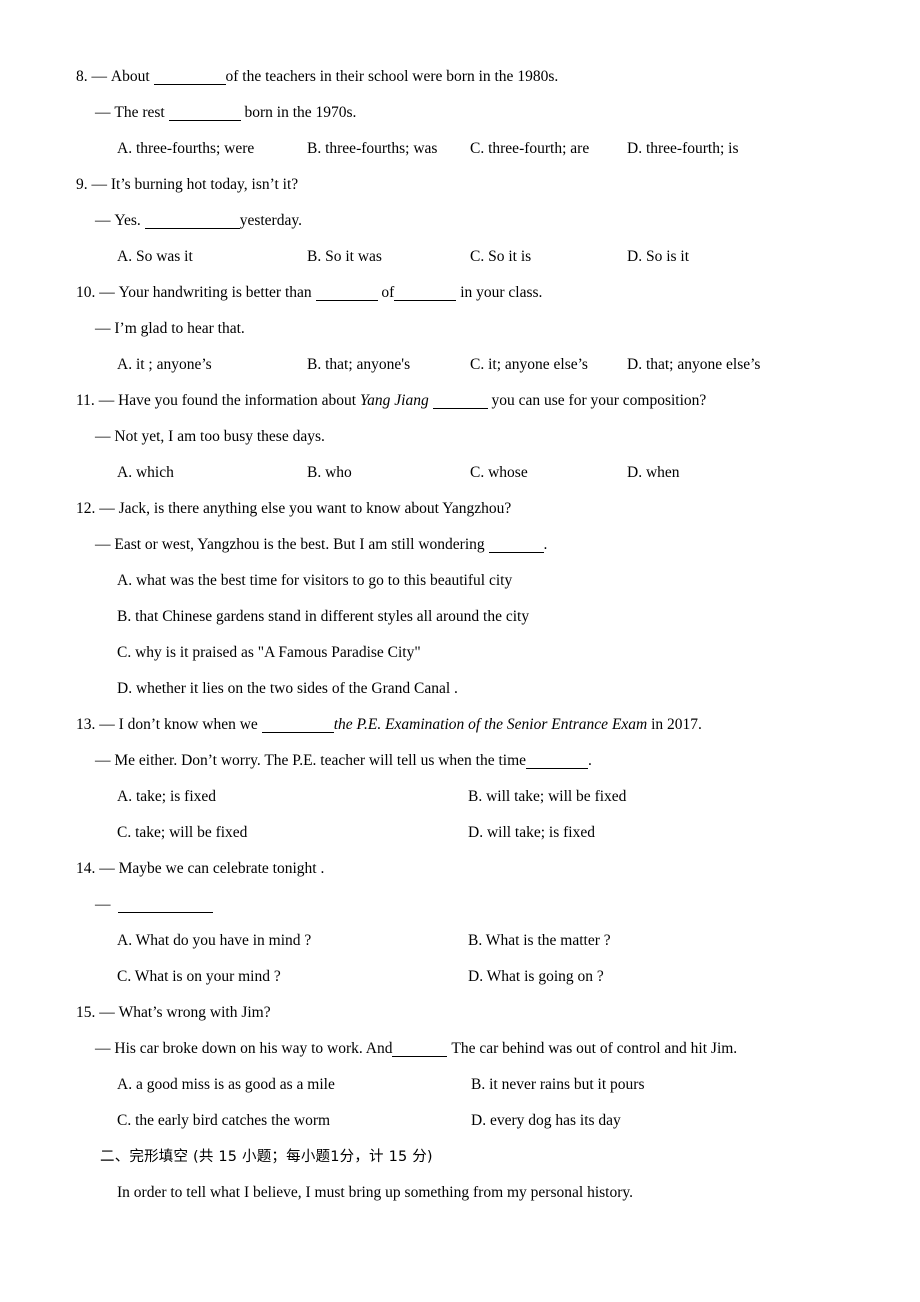  Describe the element at coordinates (693, 364) in the screenshot. I see `question-10-option-d: D. that; anyone else’s` at that location.